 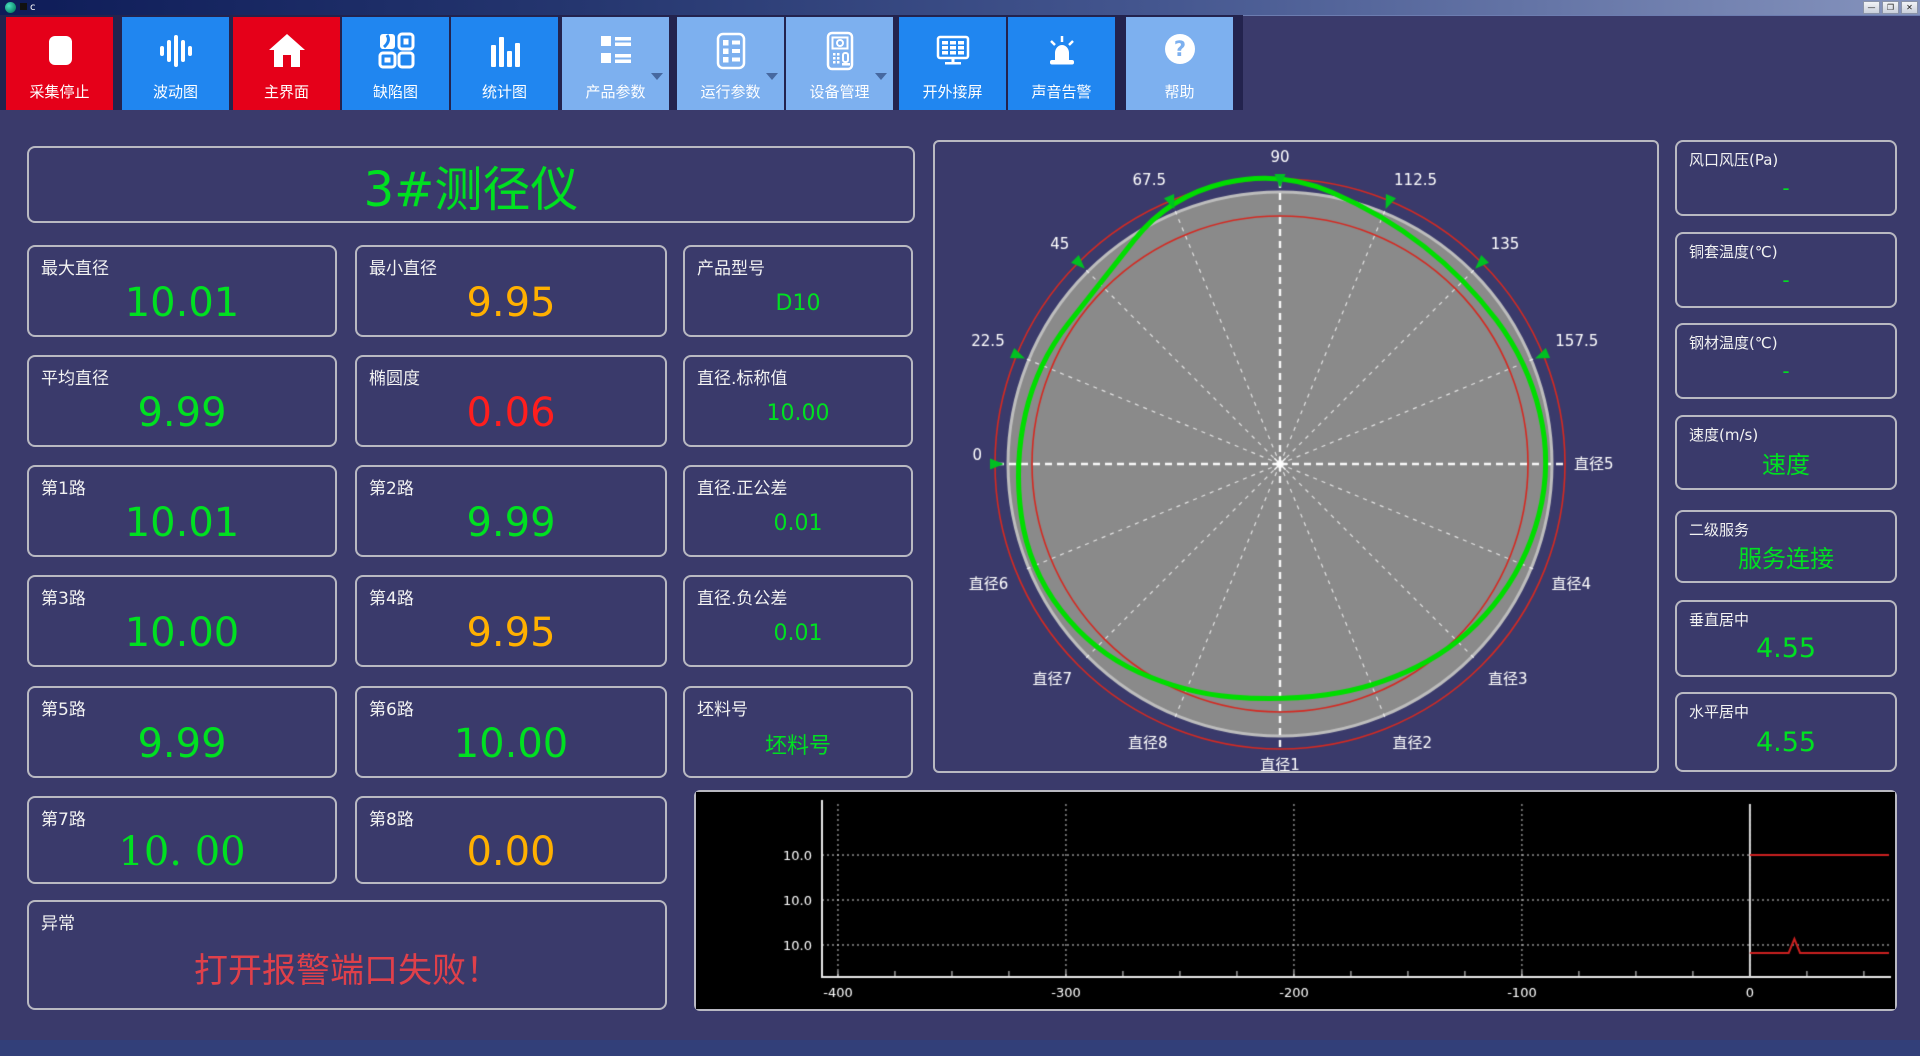 What do you see at coordinates (1786, 361) in the screenshot?
I see `status-steel-temp: 钢材温度(℃) -` at bounding box center [1786, 361].